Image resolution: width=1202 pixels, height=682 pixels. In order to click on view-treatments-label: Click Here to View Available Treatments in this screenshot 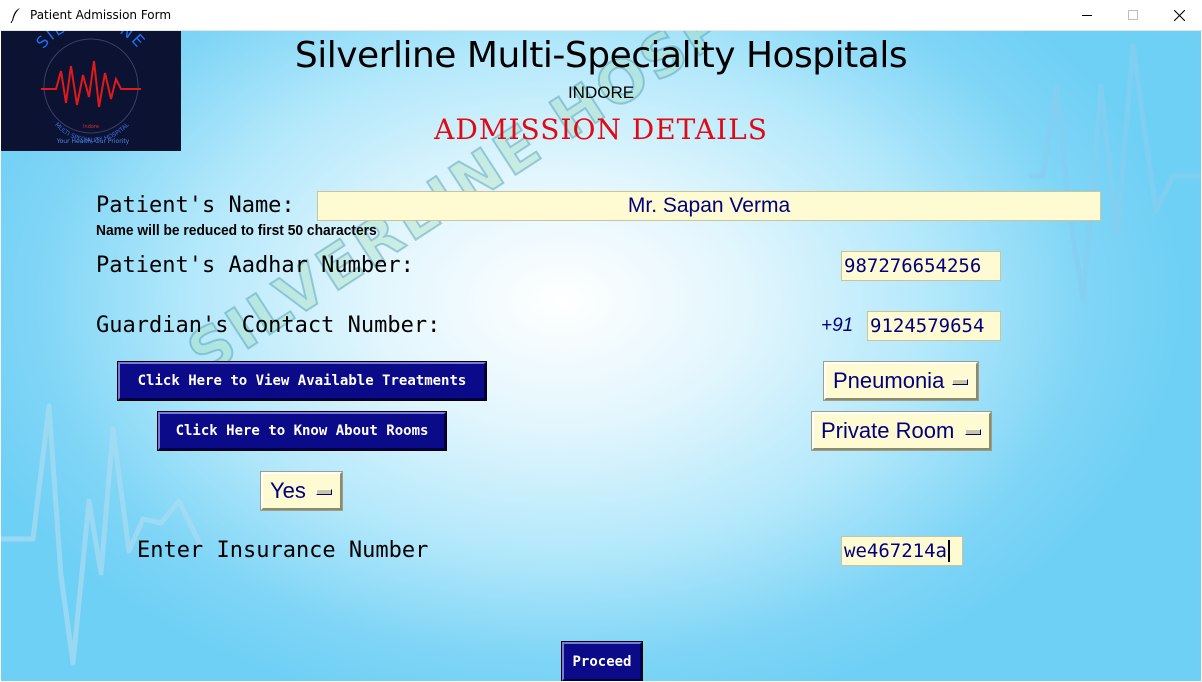, I will do `click(302, 381)`.